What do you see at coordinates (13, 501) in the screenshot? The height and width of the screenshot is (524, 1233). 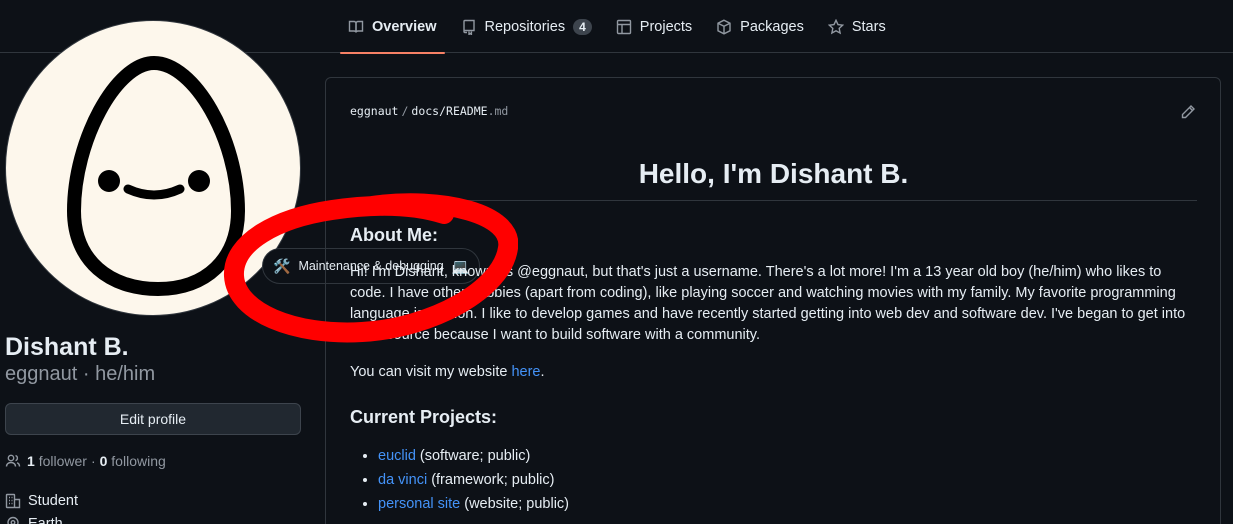 I see `organization-icon` at bounding box center [13, 501].